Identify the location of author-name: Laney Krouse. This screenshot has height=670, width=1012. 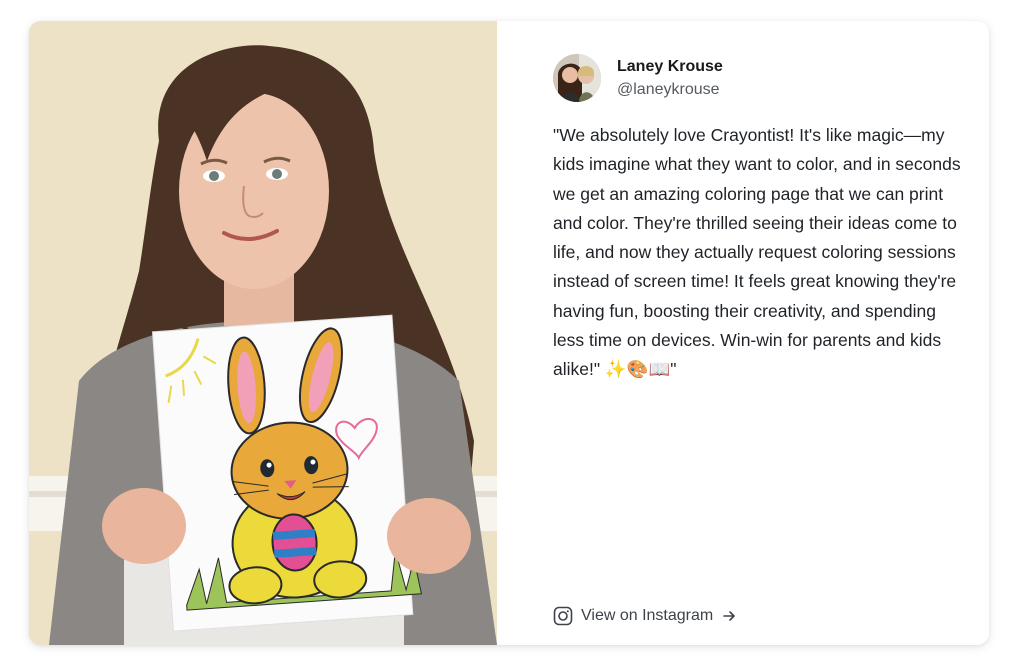
(670, 67).